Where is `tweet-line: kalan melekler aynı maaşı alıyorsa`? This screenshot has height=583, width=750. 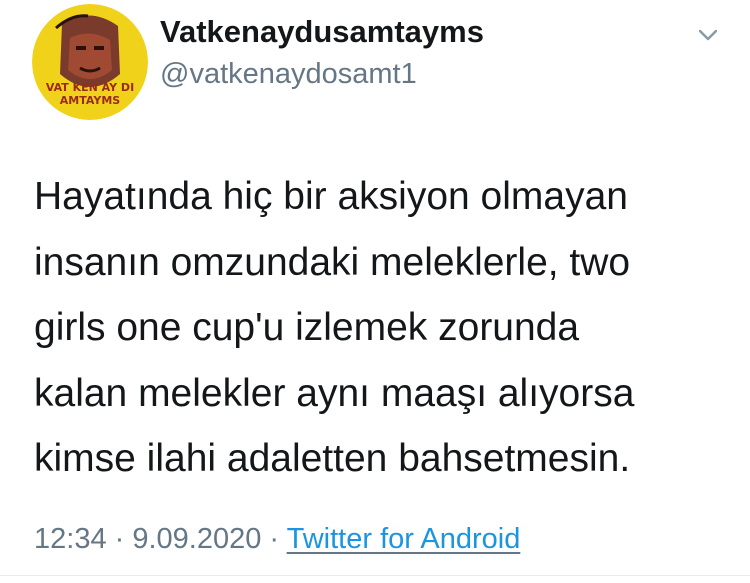 tweet-line: kalan melekler aynı maaşı alıyorsa is located at coordinates (334, 393).